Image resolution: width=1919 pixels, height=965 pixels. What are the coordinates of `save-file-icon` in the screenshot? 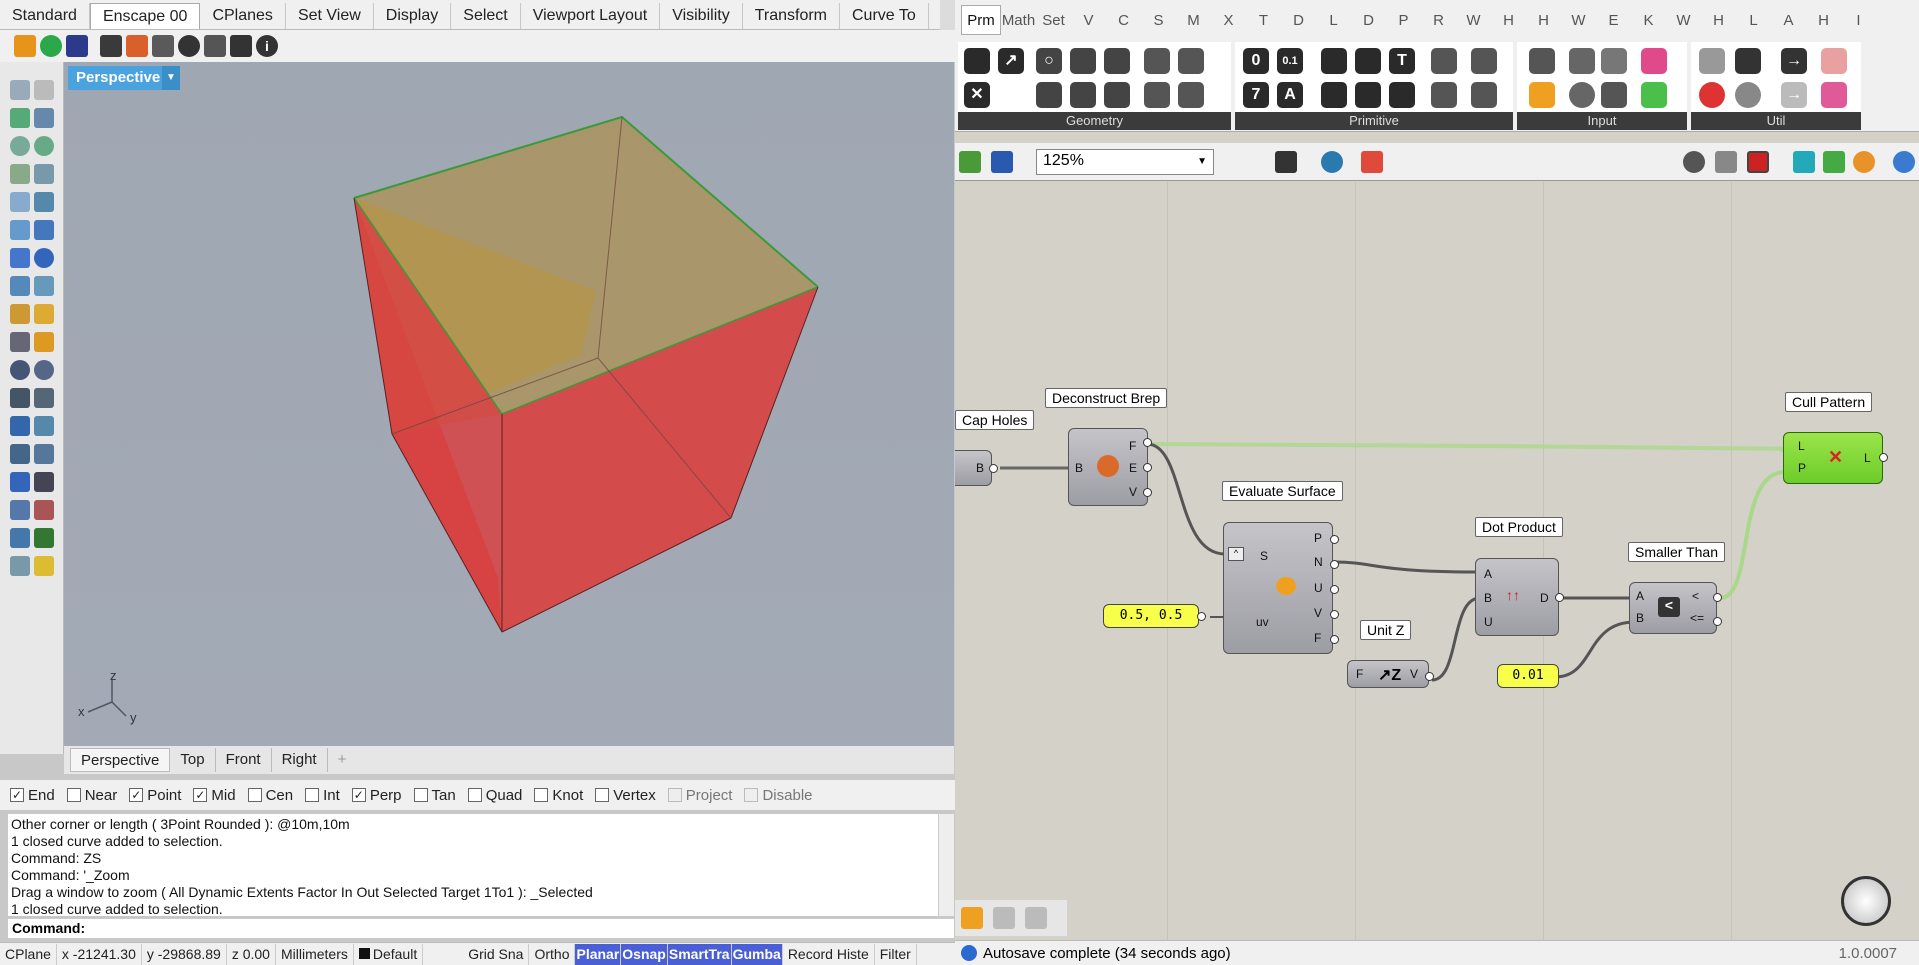 It's located at (1002, 161).